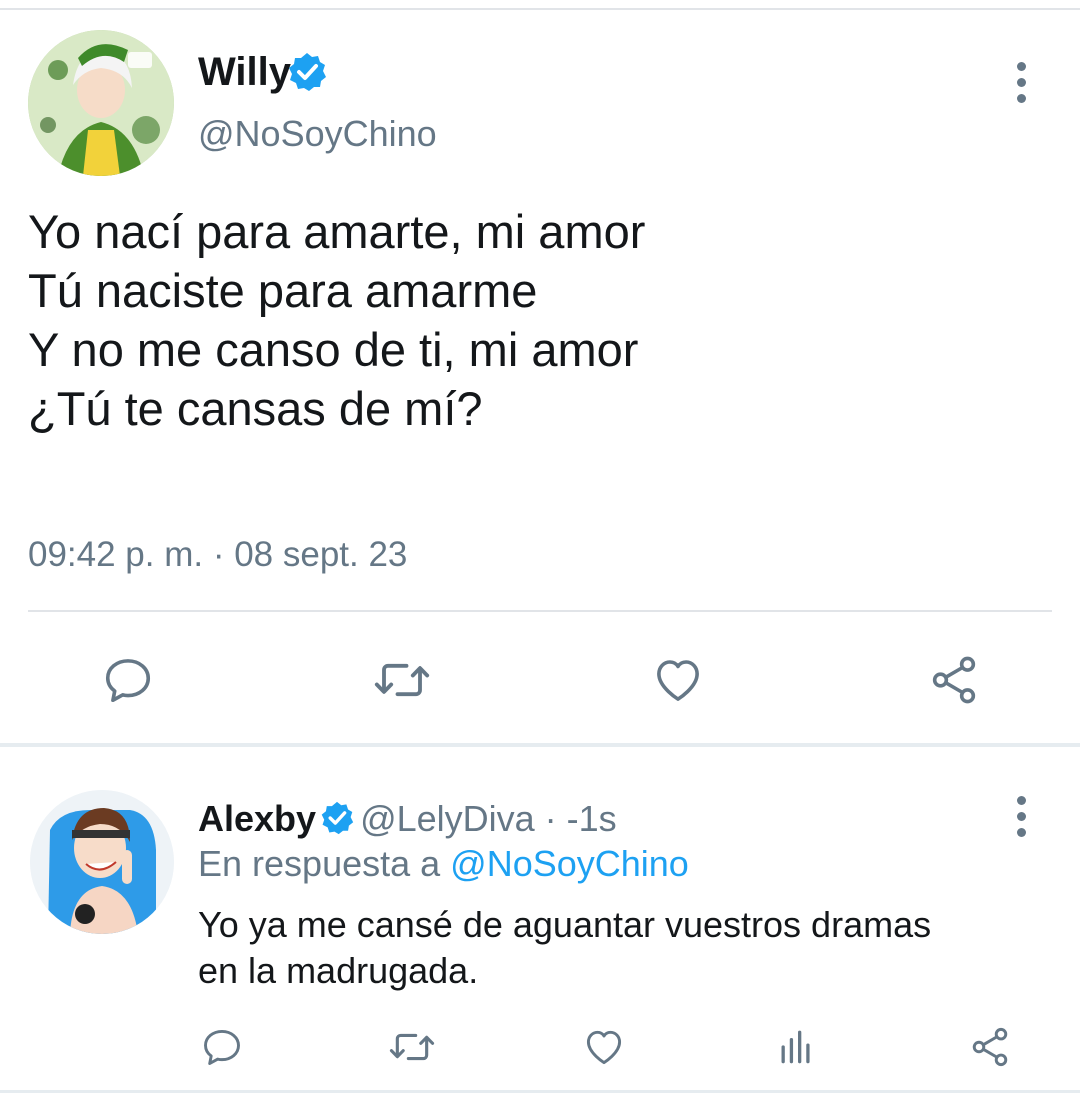 This screenshot has height=1095, width=1080. What do you see at coordinates (540, 611) in the screenshot?
I see `divider` at bounding box center [540, 611].